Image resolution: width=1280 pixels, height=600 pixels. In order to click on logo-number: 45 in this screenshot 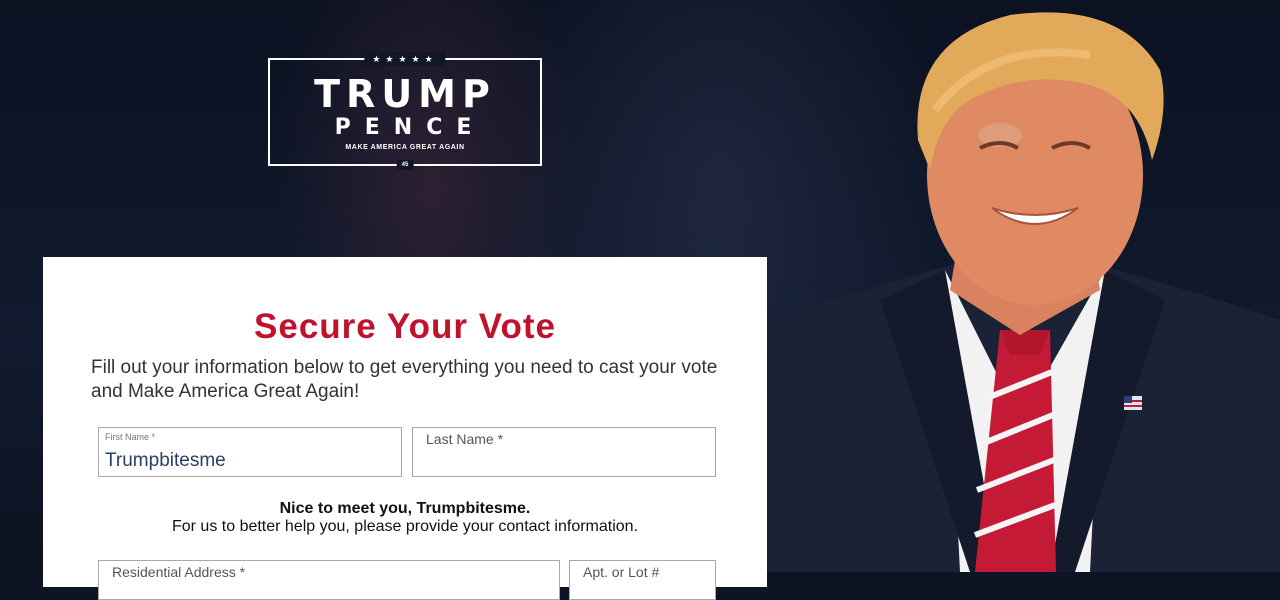, I will do `click(405, 165)`.